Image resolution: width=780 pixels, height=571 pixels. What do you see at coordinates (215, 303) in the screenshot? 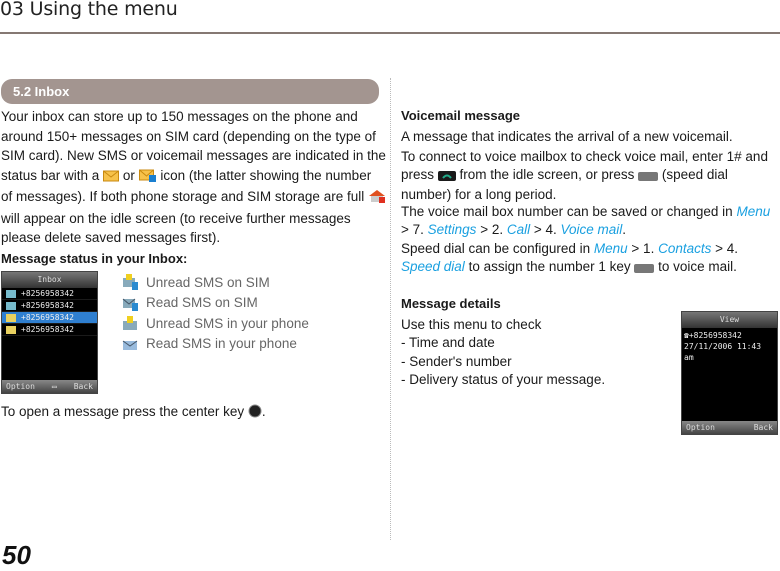
I see `status-item: Read SMS on SIM` at bounding box center [215, 303].